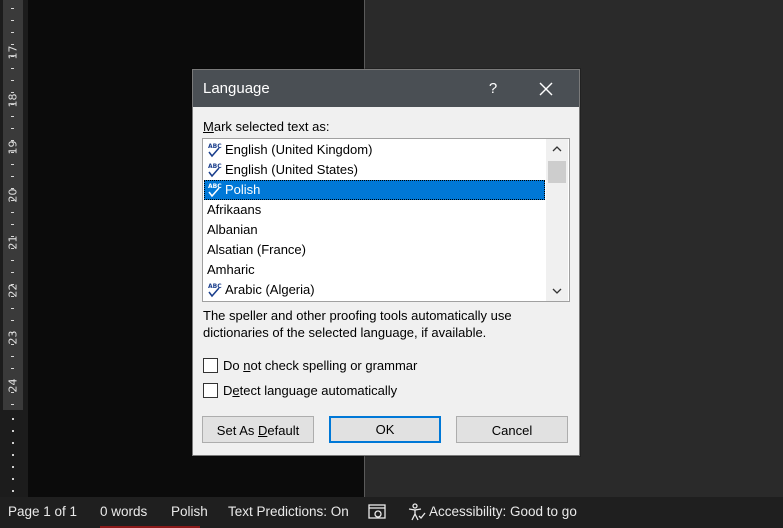  I want to click on detect-language-label: Detect language automatically, so click(310, 390).